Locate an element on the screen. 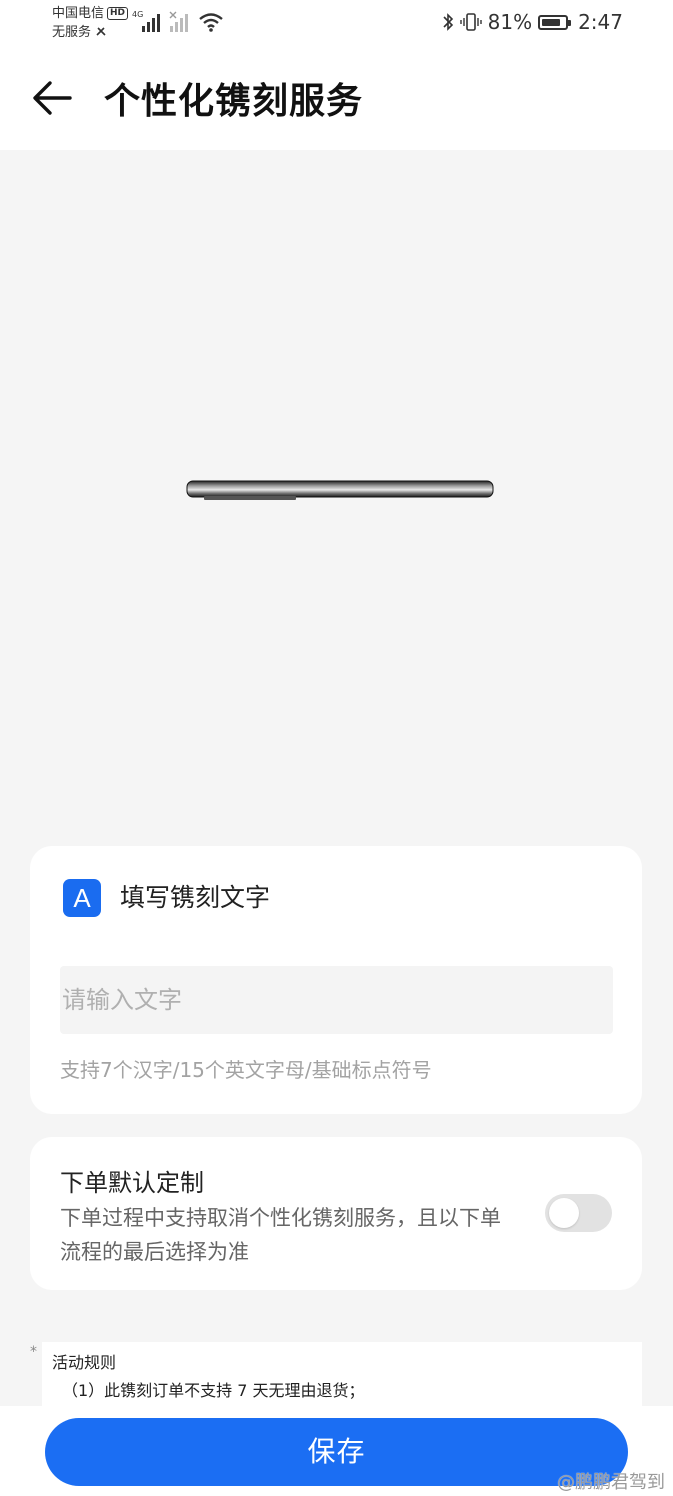 The image size is (673, 1496). default-customize-card: 下单默认定制 下单过程中支持取消个性化镌刻服务，且以下单流程的最后选择为准 is located at coordinates (336, 1213).